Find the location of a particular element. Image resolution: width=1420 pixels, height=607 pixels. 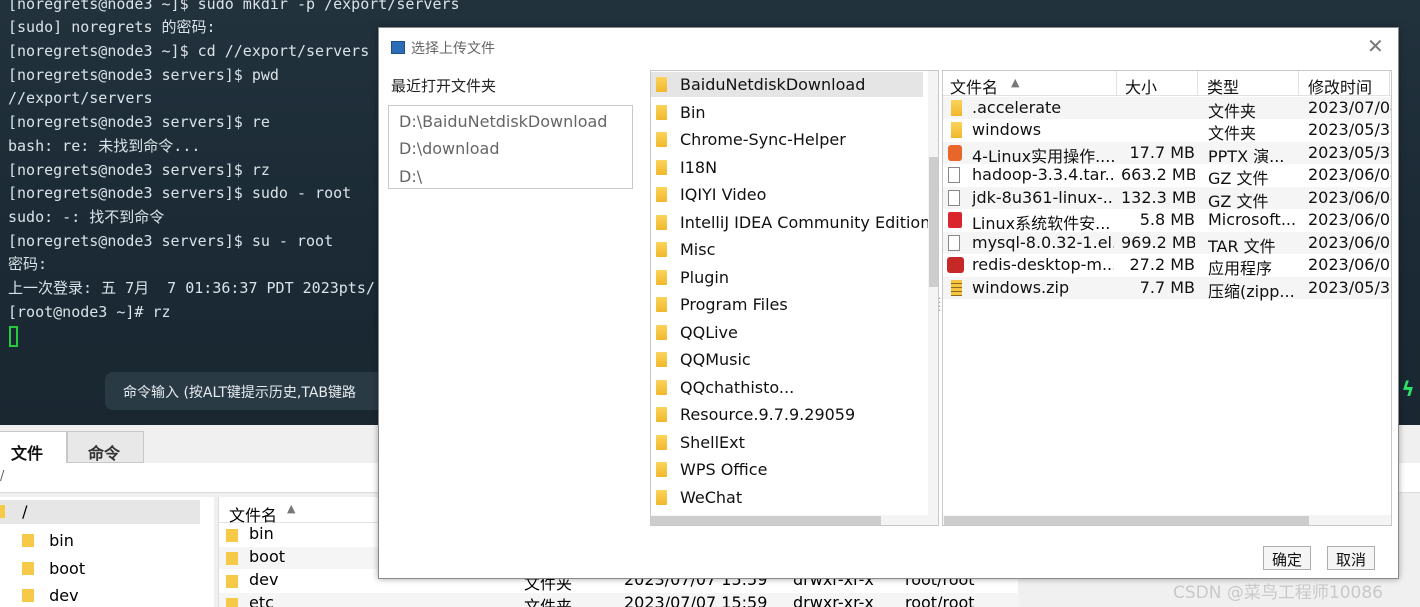

close-icon: ✕ is located at coordinates (1375, 46).